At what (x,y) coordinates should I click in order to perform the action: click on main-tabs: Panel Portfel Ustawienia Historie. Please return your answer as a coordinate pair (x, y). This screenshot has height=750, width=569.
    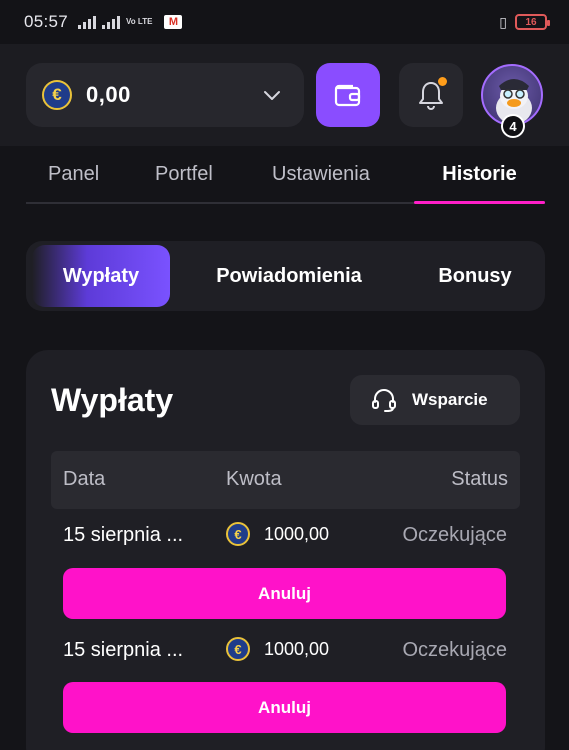
    Looking at the image, I should click on (285, 175).